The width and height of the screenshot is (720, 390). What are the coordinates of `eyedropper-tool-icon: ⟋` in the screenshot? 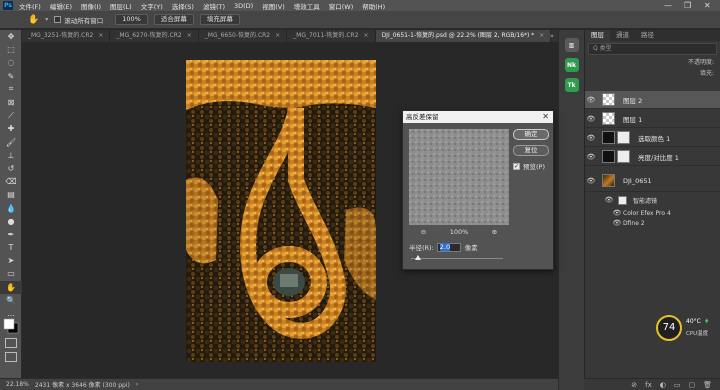 It's located at (11, 115).